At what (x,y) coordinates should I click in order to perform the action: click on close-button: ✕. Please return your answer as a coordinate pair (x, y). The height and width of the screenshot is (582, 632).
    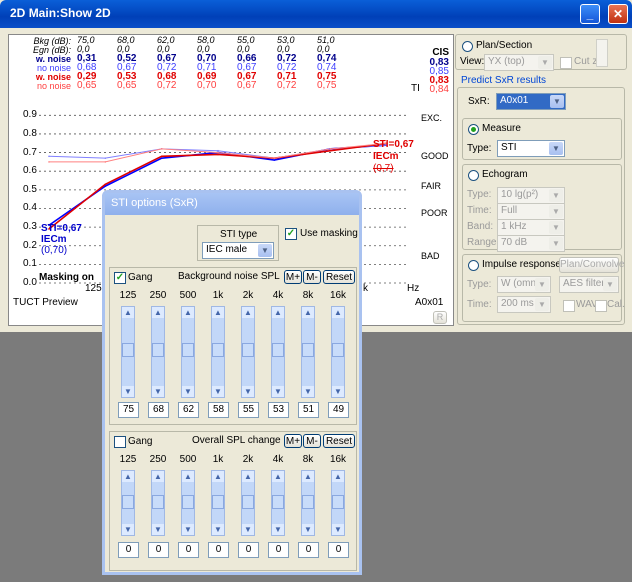
    Looking at the image, I should click on (618, 14).